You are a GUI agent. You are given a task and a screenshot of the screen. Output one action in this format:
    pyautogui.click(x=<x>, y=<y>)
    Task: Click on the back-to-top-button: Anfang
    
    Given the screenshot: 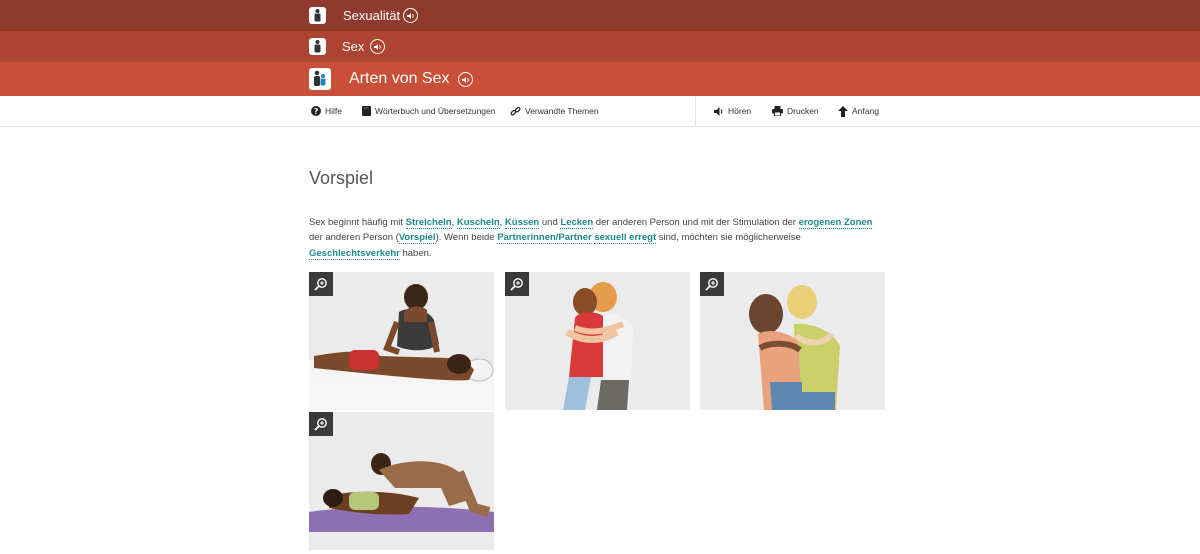 What is the action you would take?
    pyautogui.click(x=858, y=111)
    